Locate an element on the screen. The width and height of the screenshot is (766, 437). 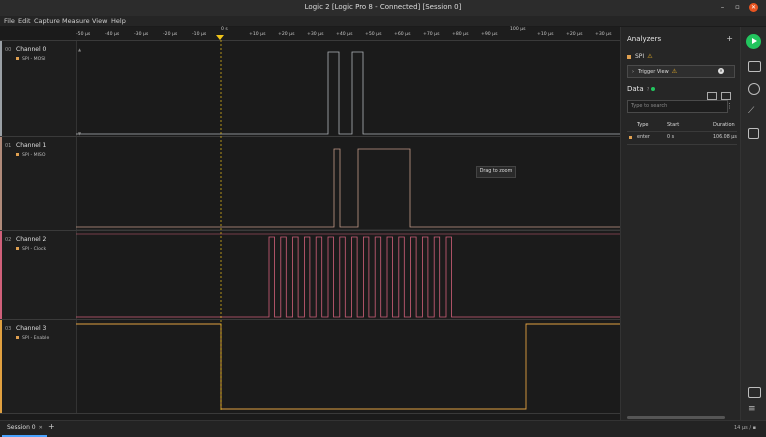
channel-name: Channel 1 is located at coordinates (31, 145).